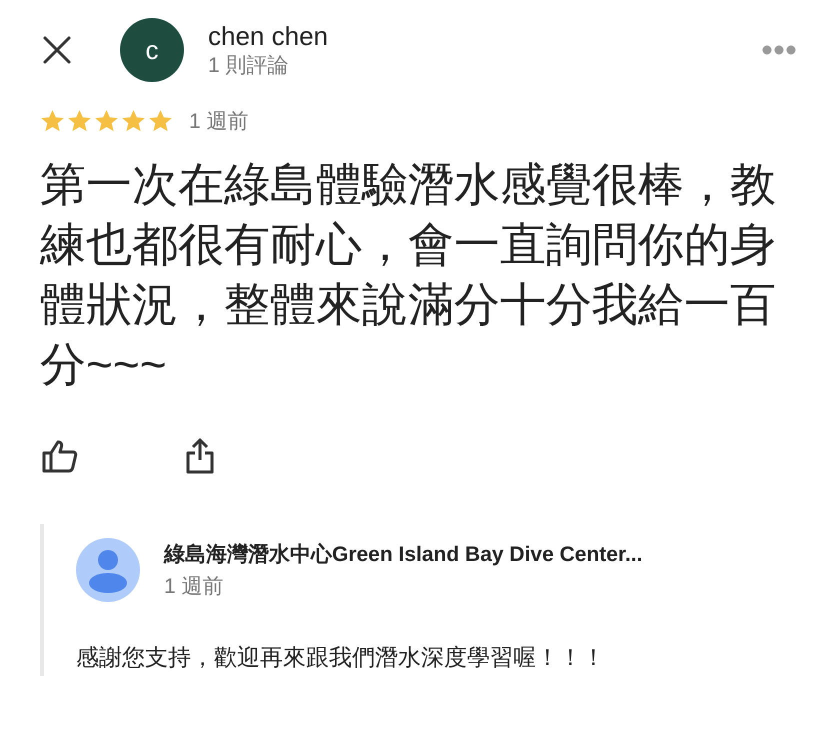 The image size is (828, 732). I want to click on reply-time: 1 週前, so click(194, 587).